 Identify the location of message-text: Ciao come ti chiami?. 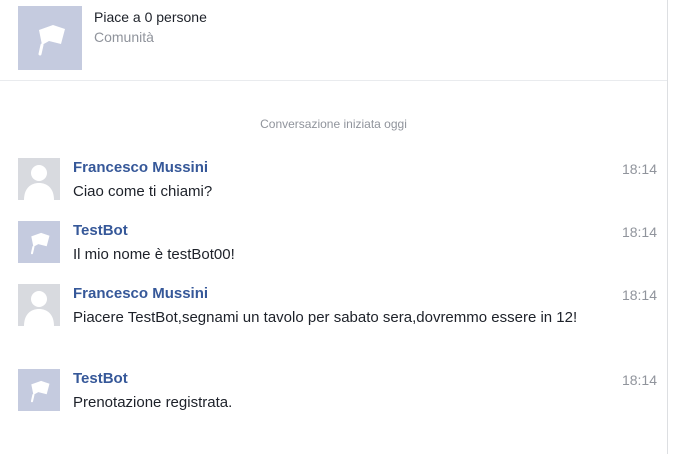
(143, 191).